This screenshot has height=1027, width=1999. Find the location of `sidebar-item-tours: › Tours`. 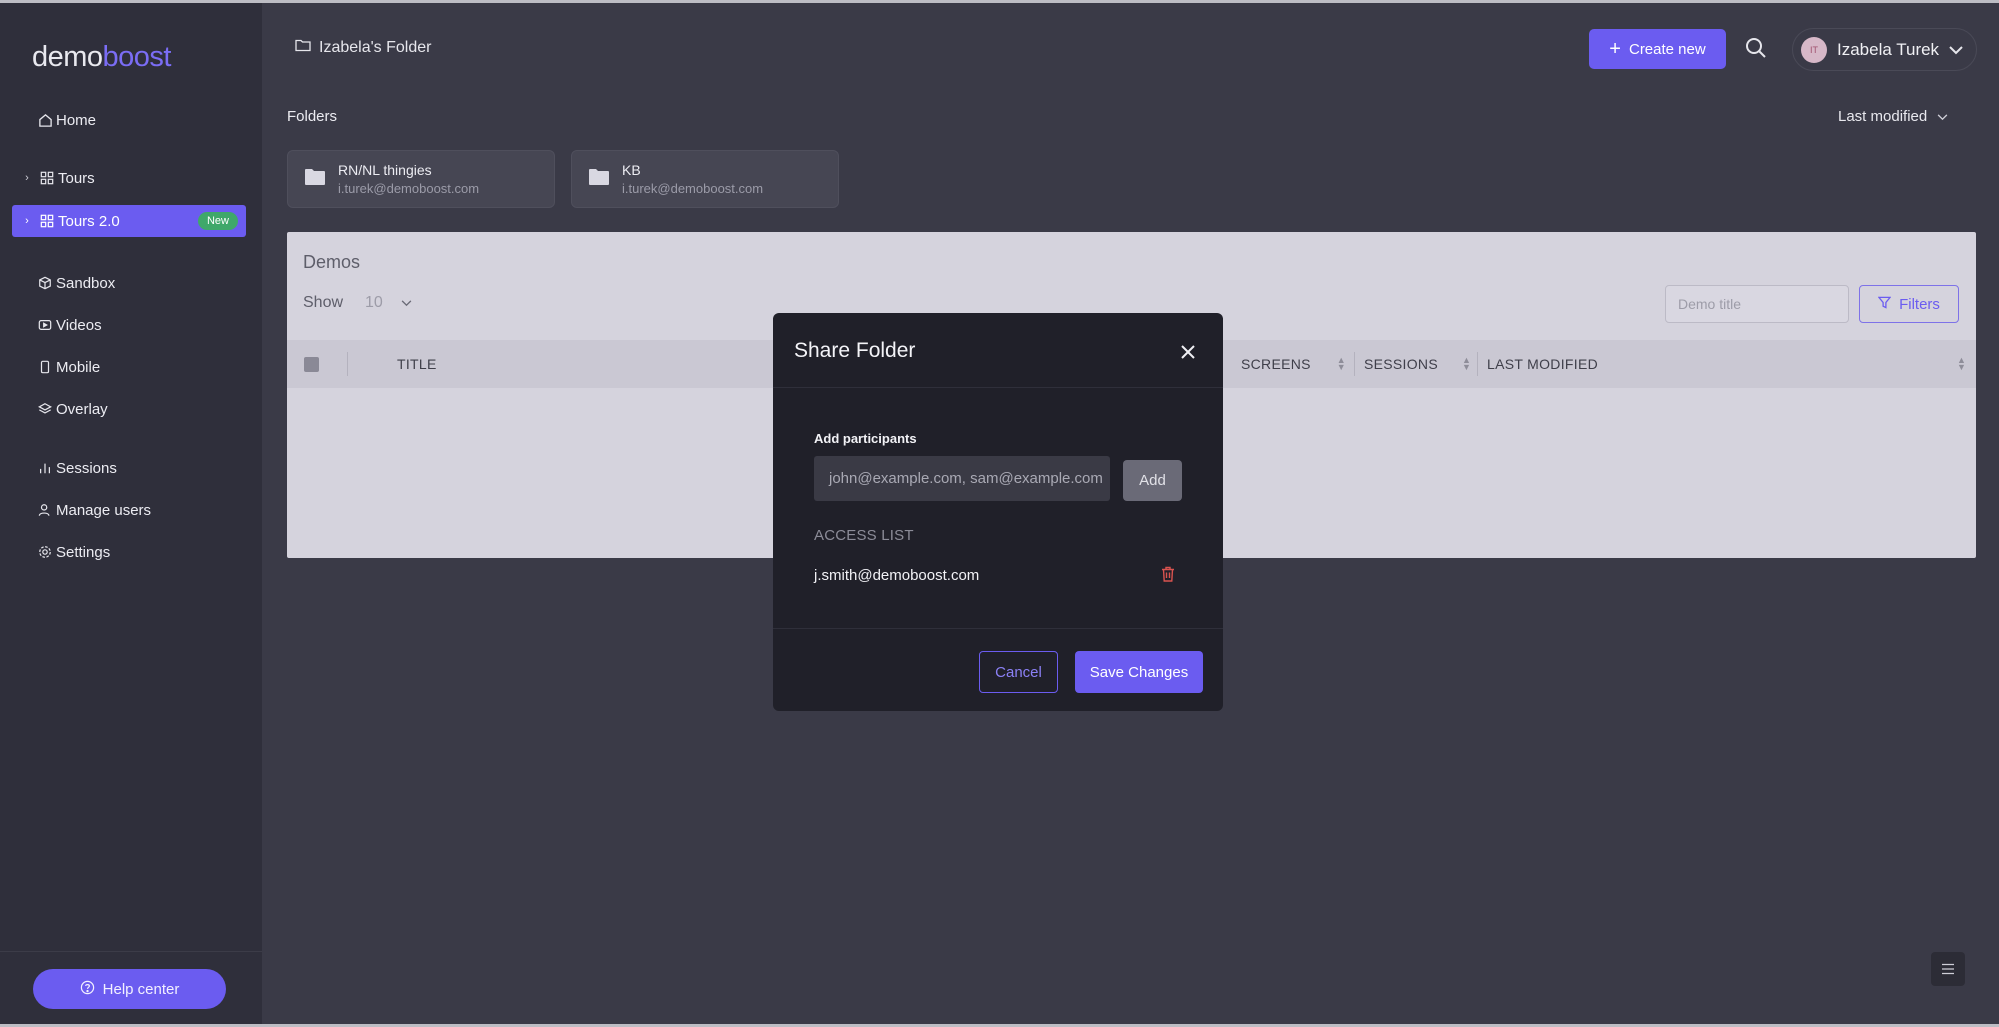

sidebar-item-tours: › Tours is located at coordinates (129, 178).